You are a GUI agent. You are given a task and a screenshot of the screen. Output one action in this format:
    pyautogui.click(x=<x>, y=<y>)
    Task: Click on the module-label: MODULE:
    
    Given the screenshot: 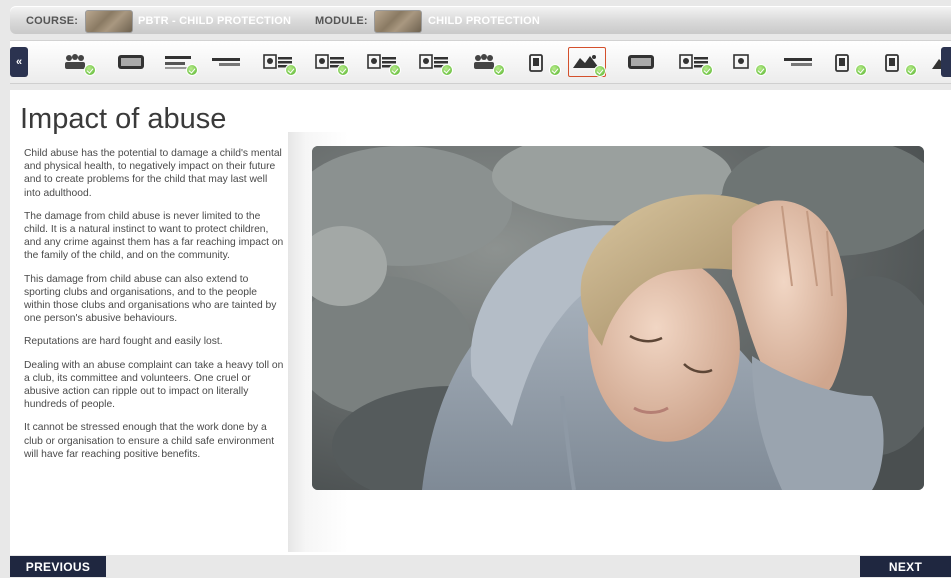 What is the action you would take?
    pyautogui.click(x=341, y=21)
    